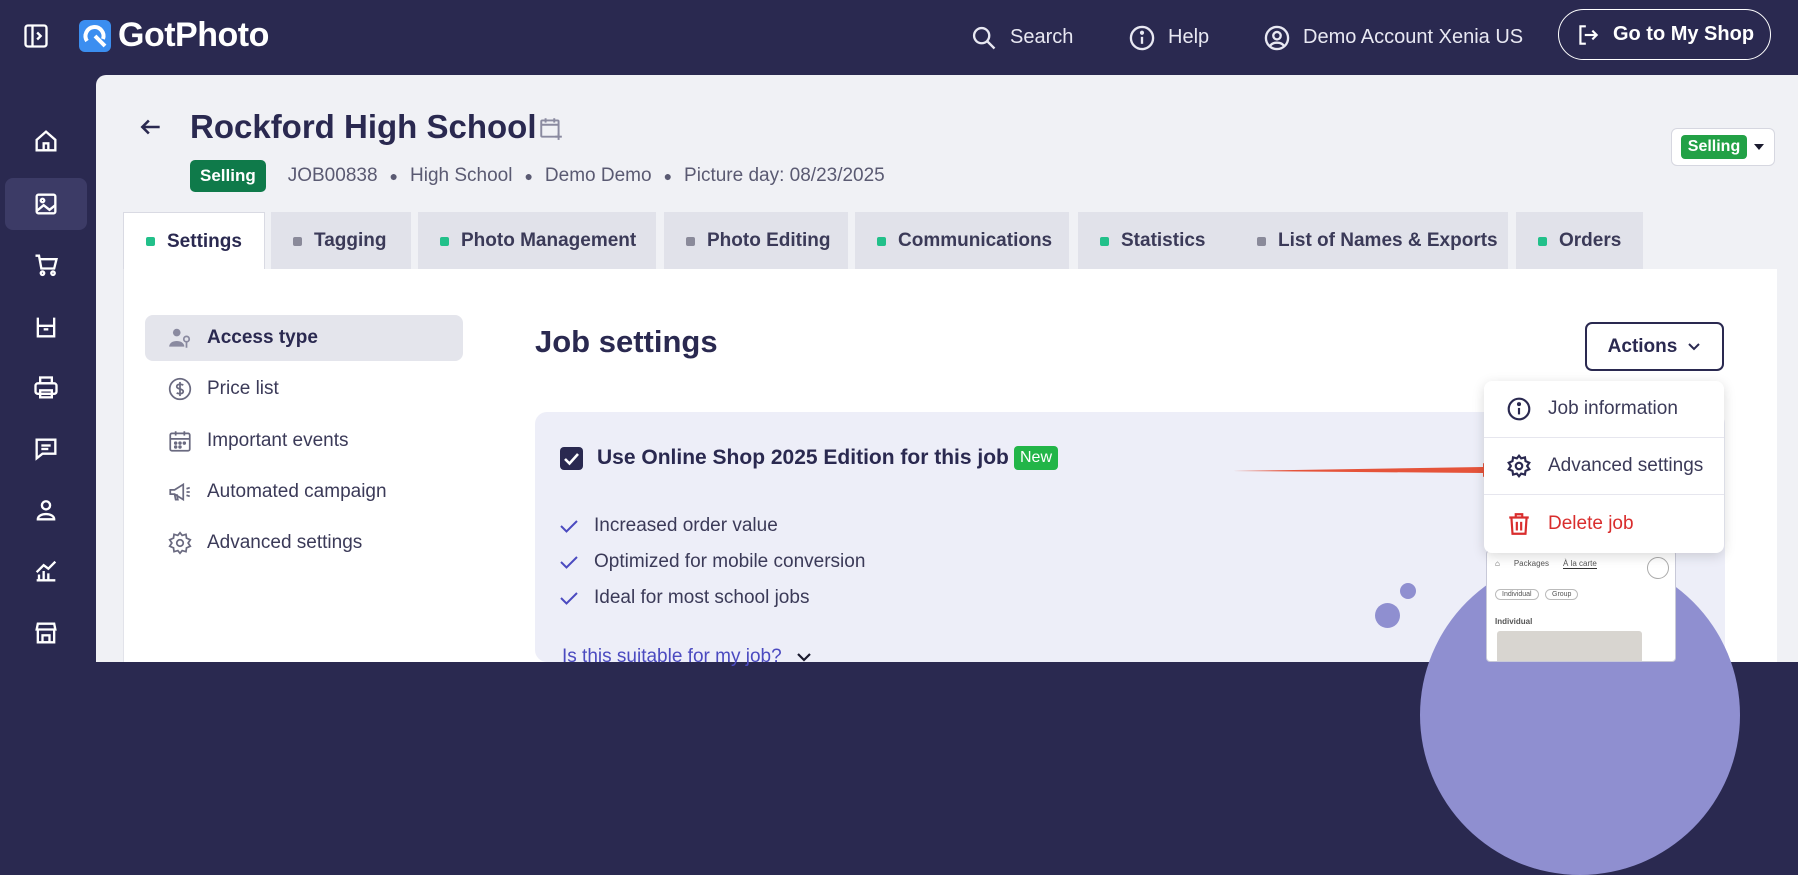 This screenshot has height=875, width=1798. What do you see at coordinates (332, 175) in the screenshot?
I see `job-id: JOB00838` at bounding box center [332, 175].